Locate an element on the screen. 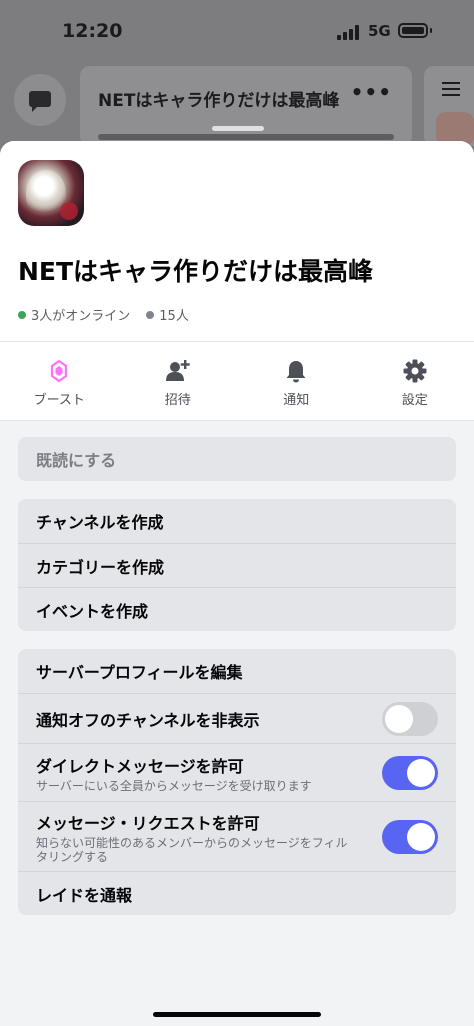  allow-dm-label: ダイレクトメッセージを許可 is located at coordinates (140, 766).